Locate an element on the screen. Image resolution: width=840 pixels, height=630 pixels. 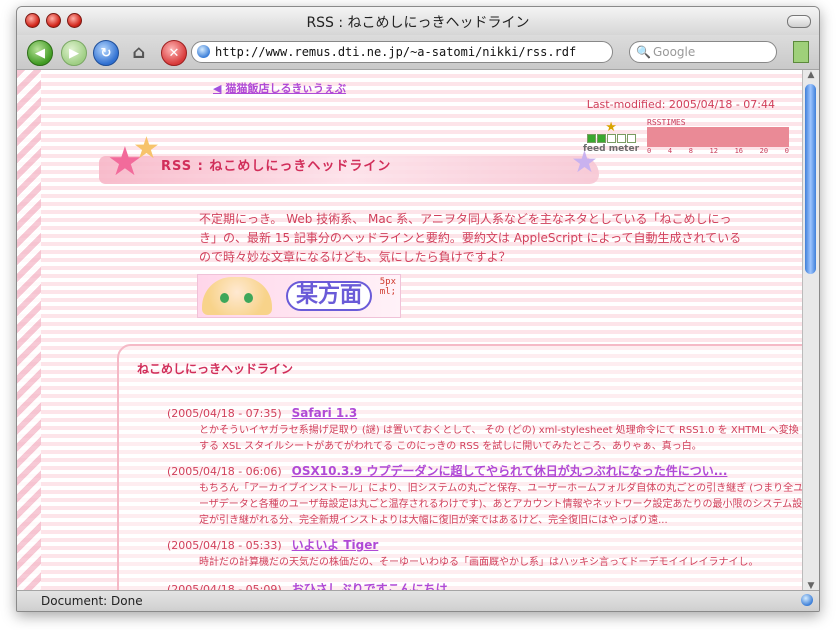
rss-times-ticks: 0 4 8 12 16 20 0 is located at coordinates (718, 151).